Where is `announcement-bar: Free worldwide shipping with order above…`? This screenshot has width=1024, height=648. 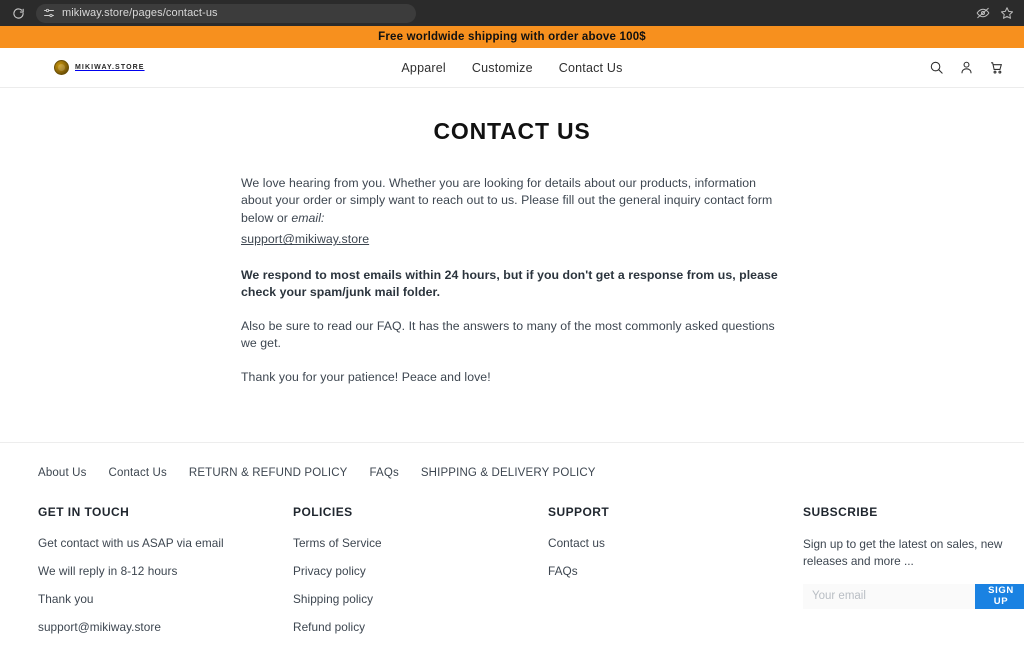 announcement-bar: Free worldwide shipping with order above… is located at coordinates (512, 37).